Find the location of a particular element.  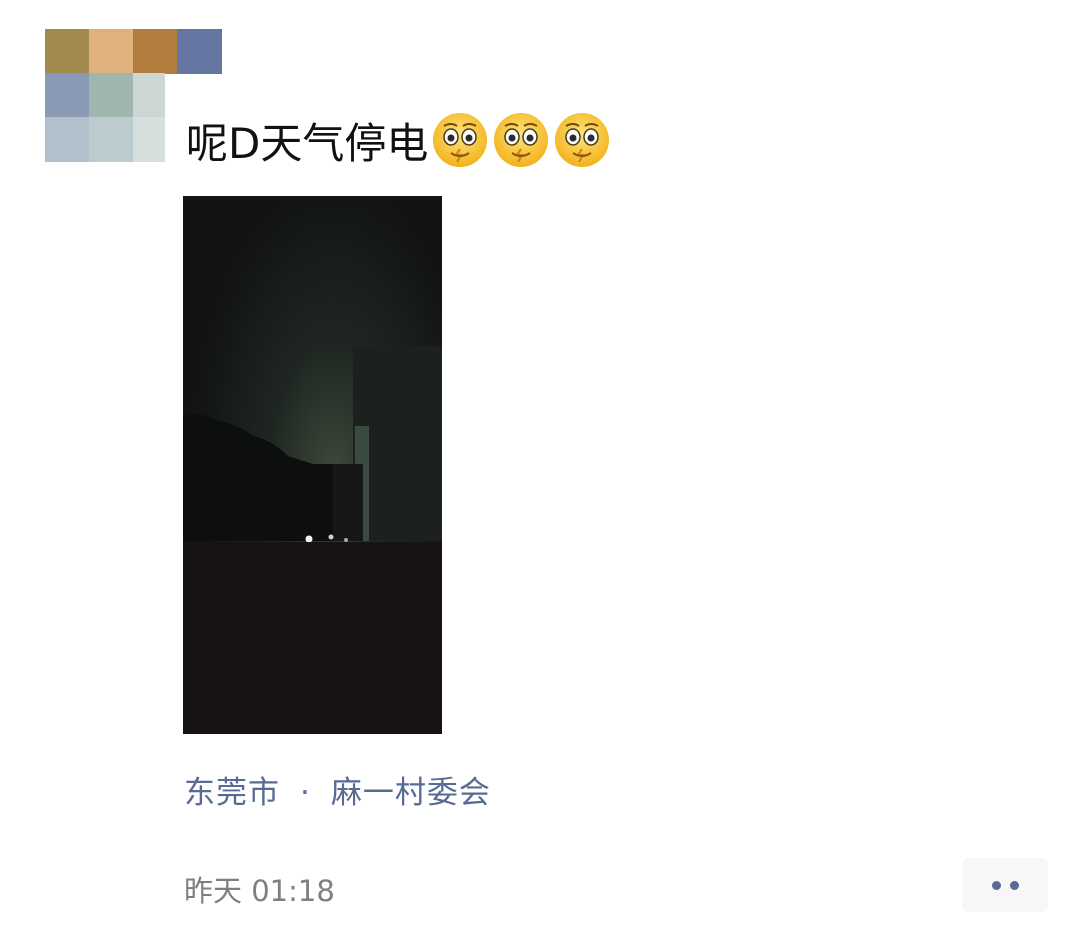

location-city: 东莞市 is located at coordinates (232, 793).